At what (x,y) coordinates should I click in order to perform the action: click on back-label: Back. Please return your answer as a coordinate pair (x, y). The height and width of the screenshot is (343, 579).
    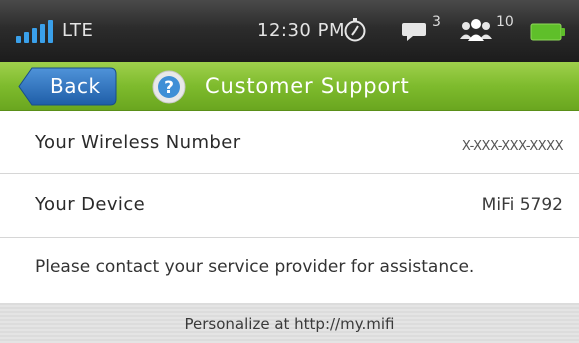
    Looking at the image, I should click on (75, 86).